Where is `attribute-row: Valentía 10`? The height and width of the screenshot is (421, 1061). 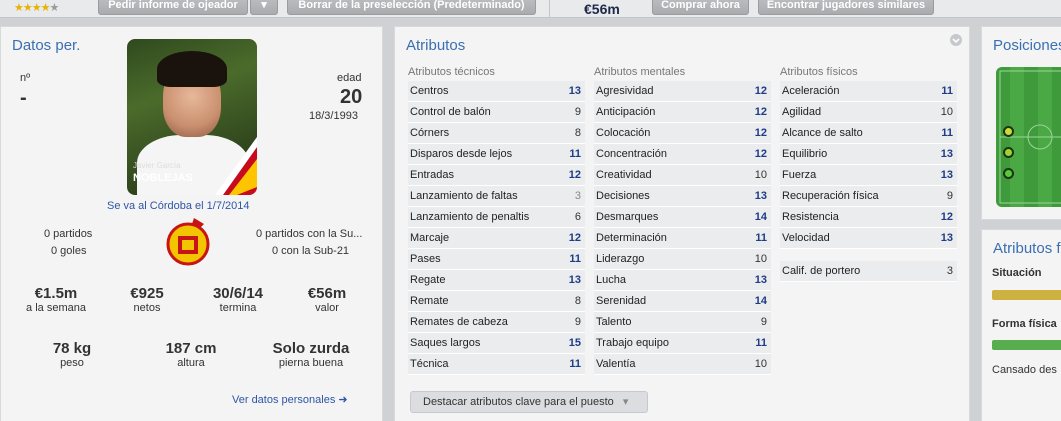 attribute-row: Valentía 10 is located at coordinates (682, 364).